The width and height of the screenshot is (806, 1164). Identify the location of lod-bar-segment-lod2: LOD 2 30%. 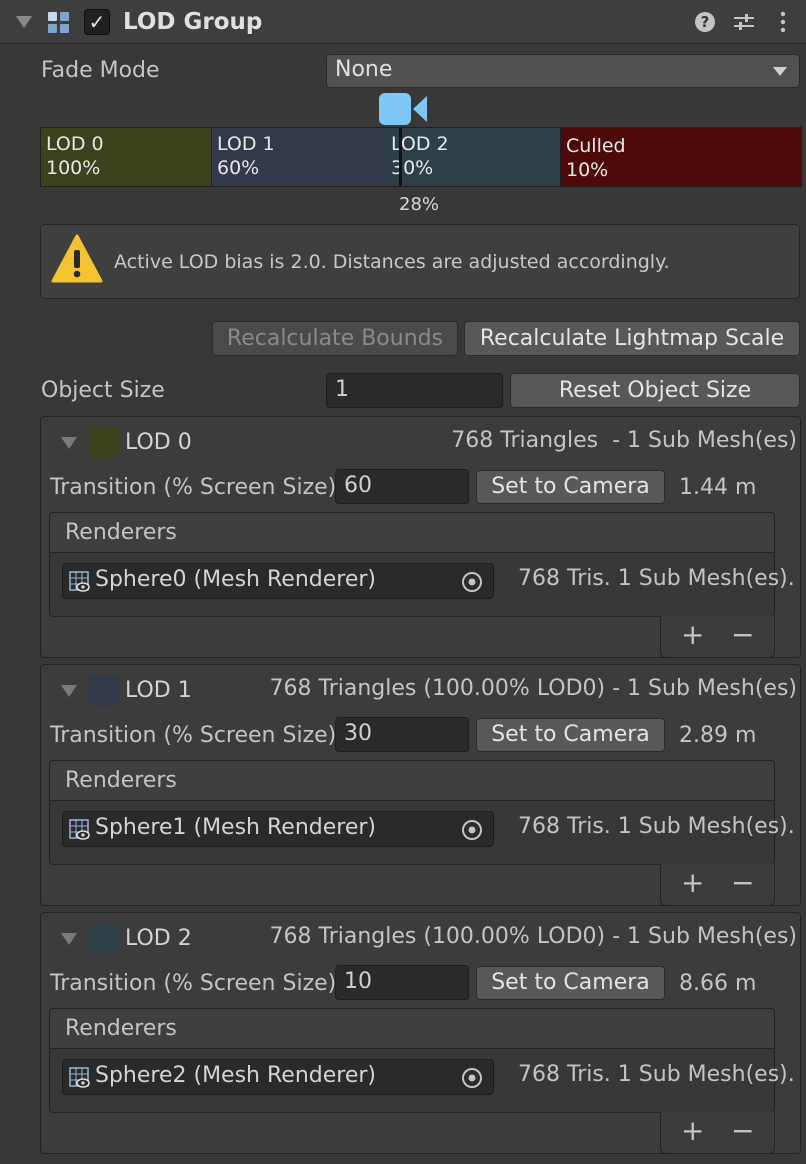
(473, 157).